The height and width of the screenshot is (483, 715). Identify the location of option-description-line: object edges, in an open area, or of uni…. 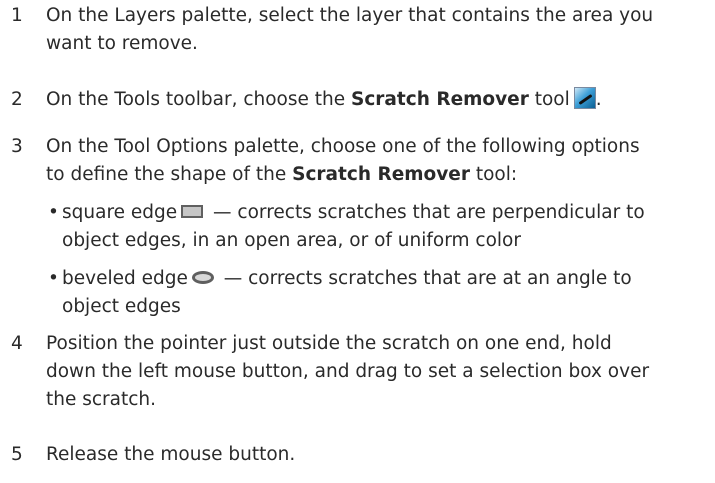
(291, 240).